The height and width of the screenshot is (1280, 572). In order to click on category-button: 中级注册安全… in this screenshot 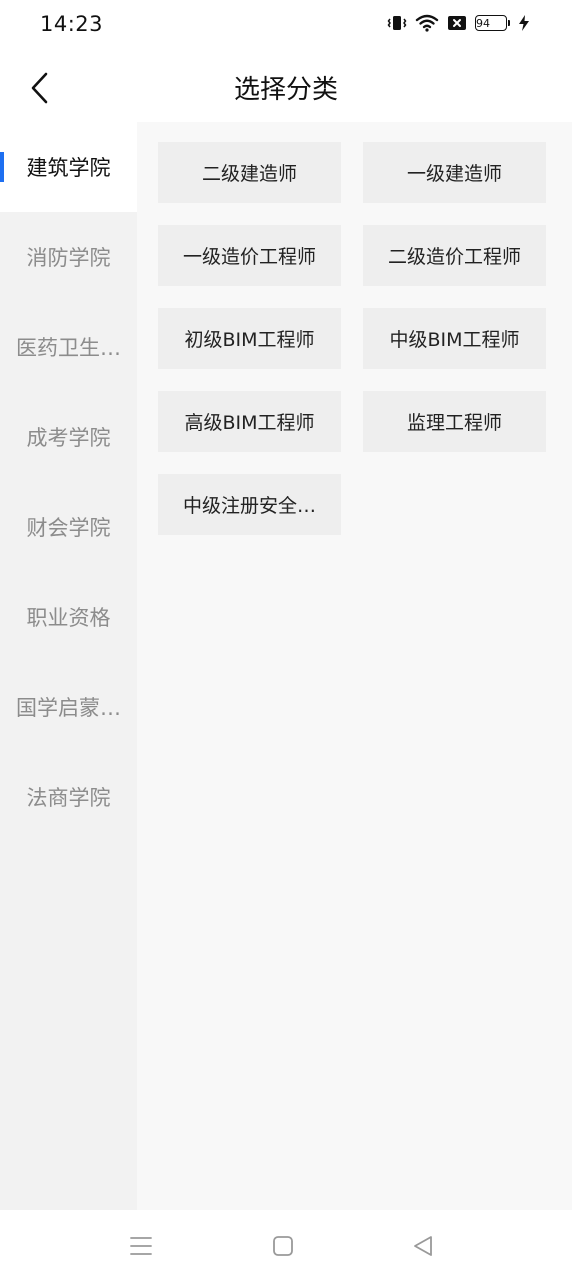, I will do `click(249, 504)`.